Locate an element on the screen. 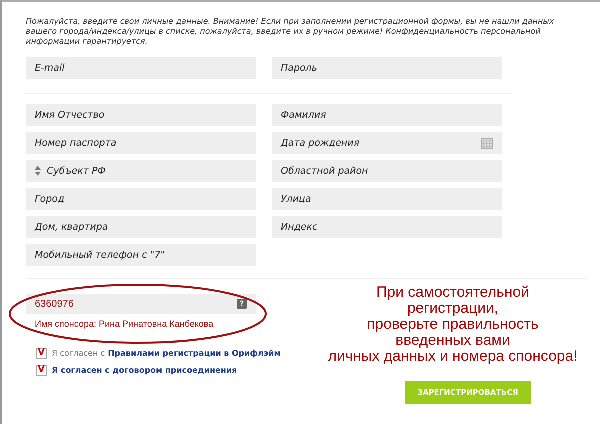 This screenshot has height=424, width=600. agreement-link: Я согласен с договором присоединения is located at coordinates (145, 370).